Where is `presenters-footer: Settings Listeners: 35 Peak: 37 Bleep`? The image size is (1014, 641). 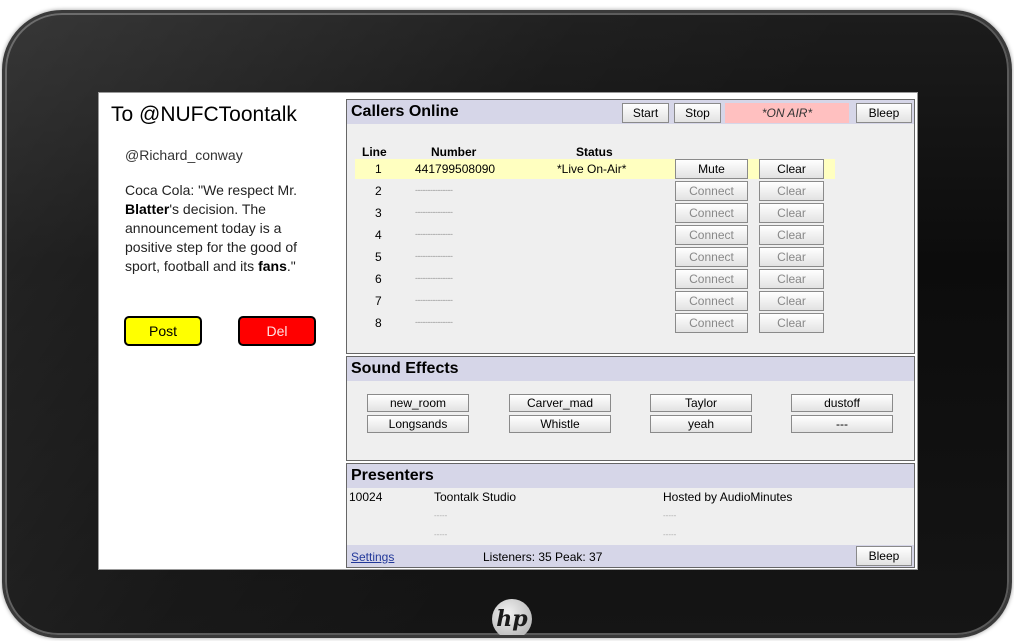
presenters-footer: Settings Listeners: 35 Peak: 37 Bleep is located at coordinates (630, 556).